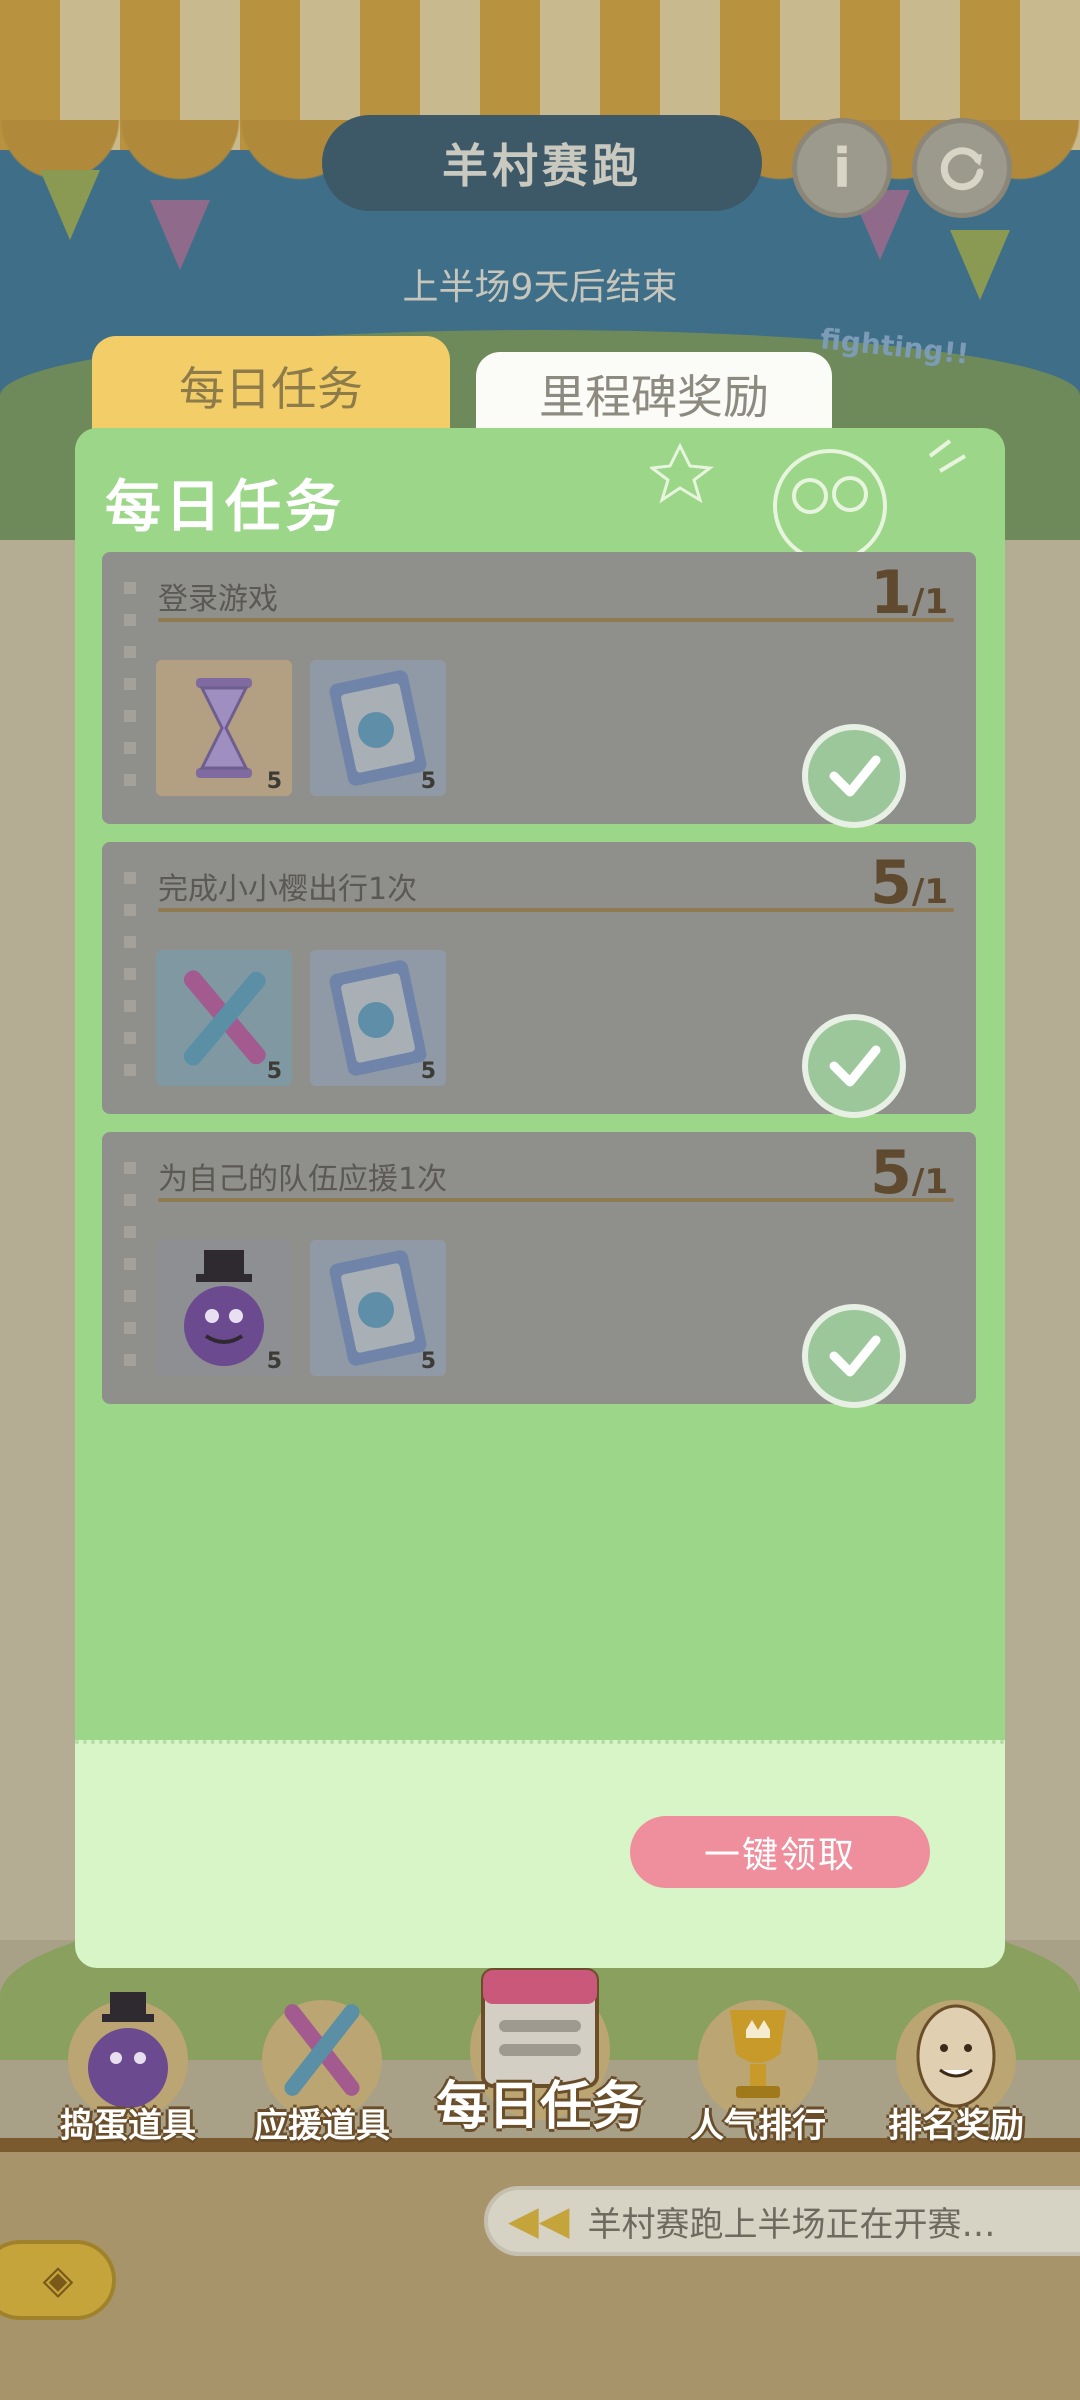  Describe the element at coordinates (758, 2126) in the screenshot. I see `nav-label: 人气排行` at that location.